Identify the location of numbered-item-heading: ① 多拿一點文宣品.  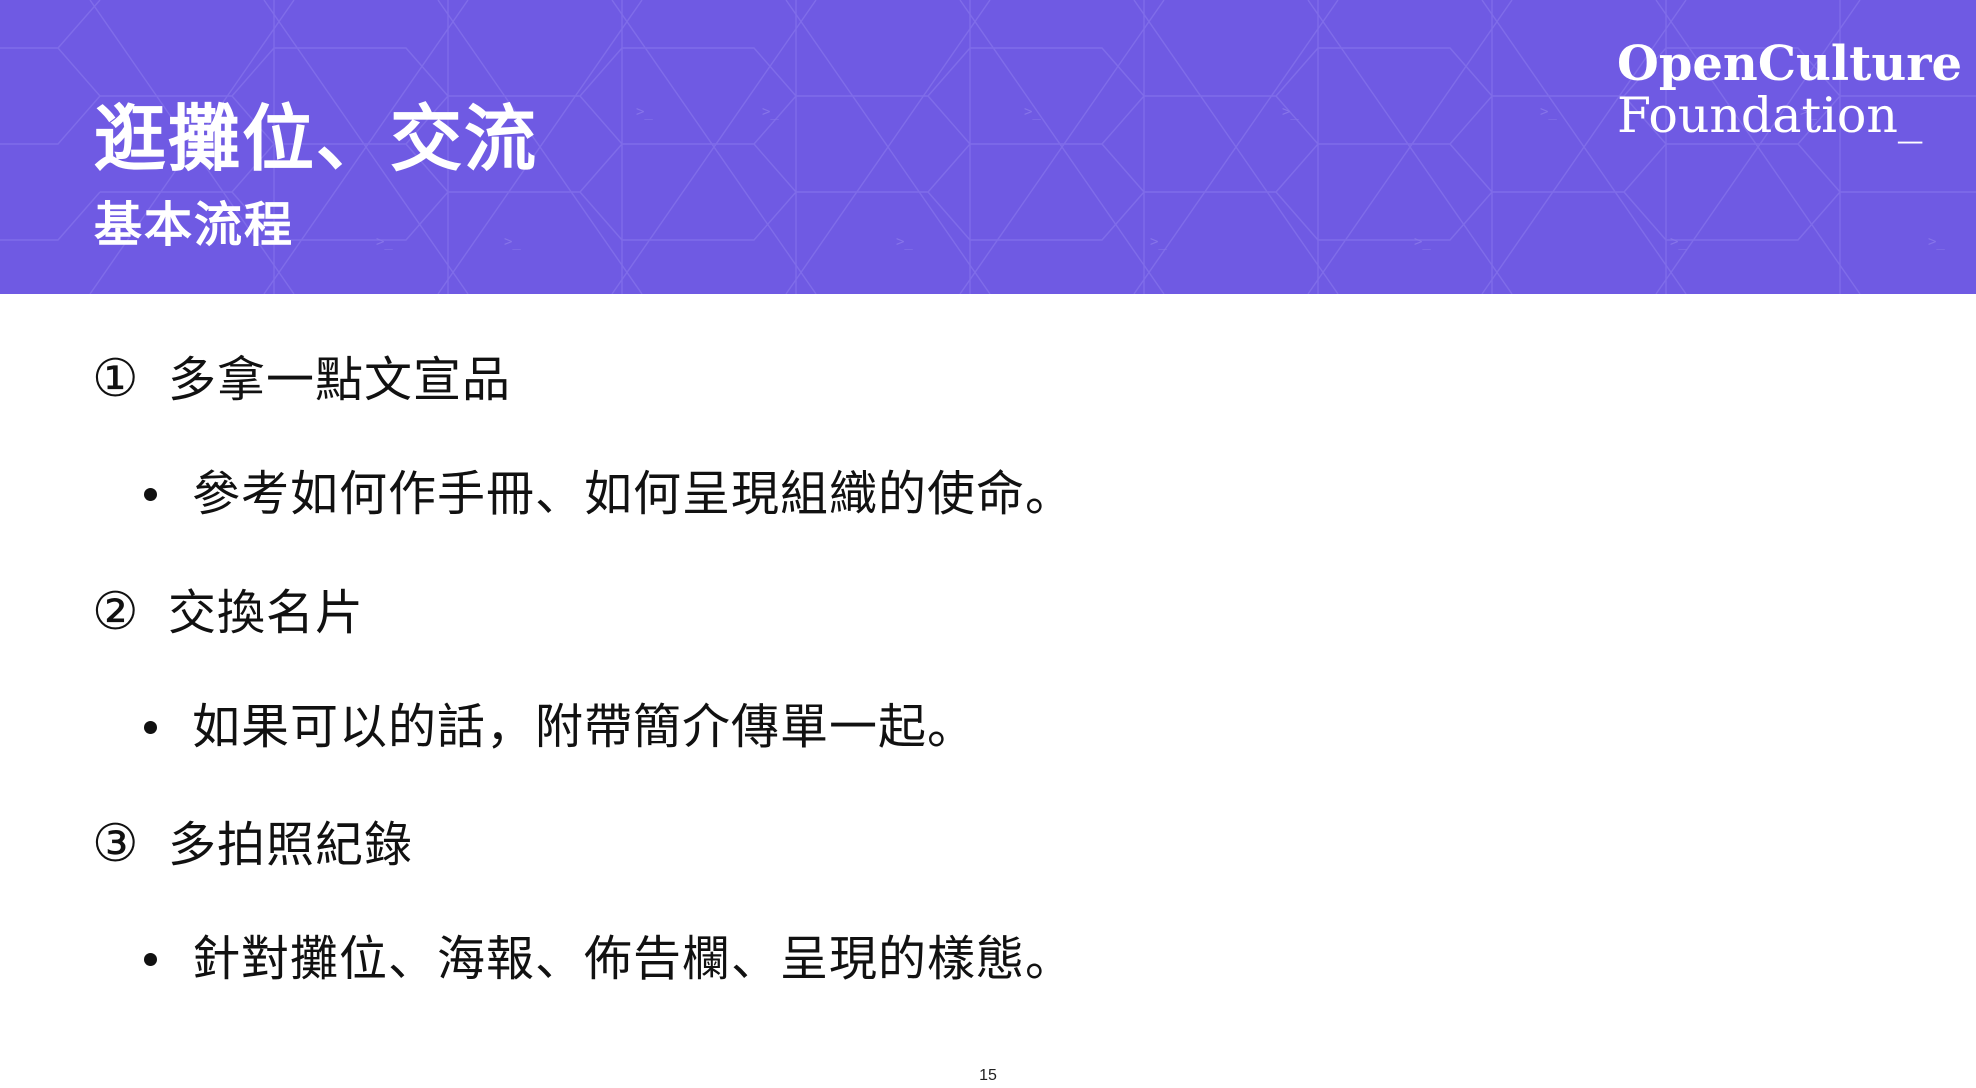
(301, 379).